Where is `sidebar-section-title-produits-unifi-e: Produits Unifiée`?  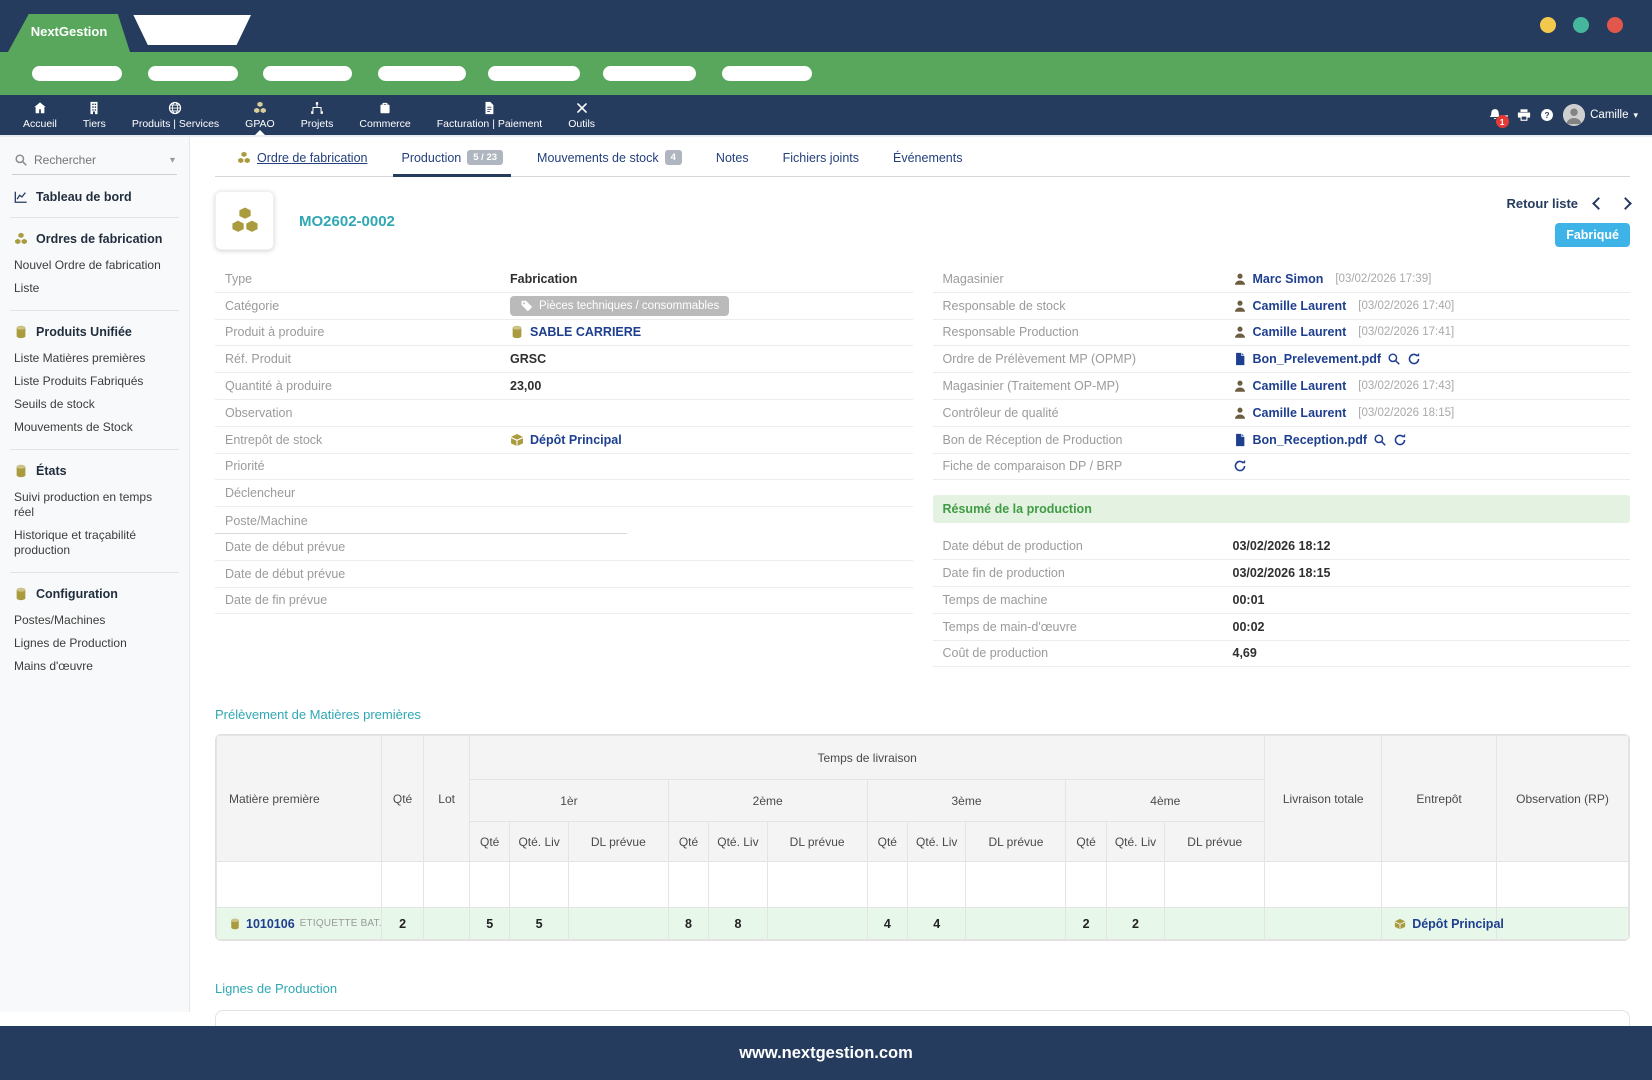 sidebar-section-title-produits-unifi-e: Produits Unifiée is located at coordinates (94, 329).